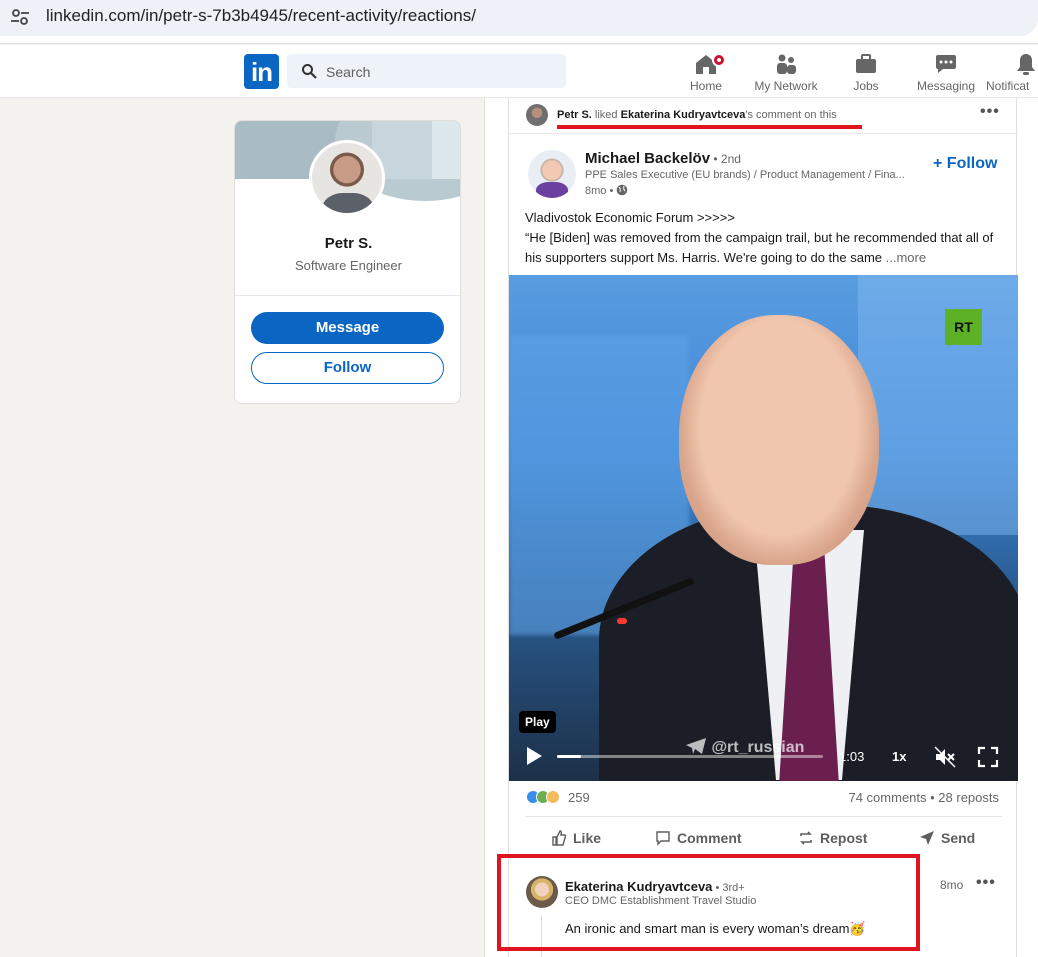 The height and width of the screenshot is (957, 1038). I want to click on activity-target: Ekaterina Kudryavtceva, so click(683, 115).